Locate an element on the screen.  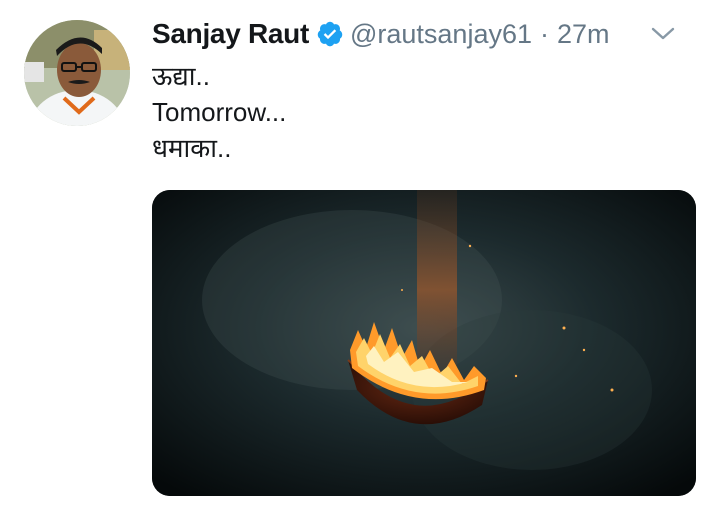
profile-photo-icon is located at coordinates (77, 73).